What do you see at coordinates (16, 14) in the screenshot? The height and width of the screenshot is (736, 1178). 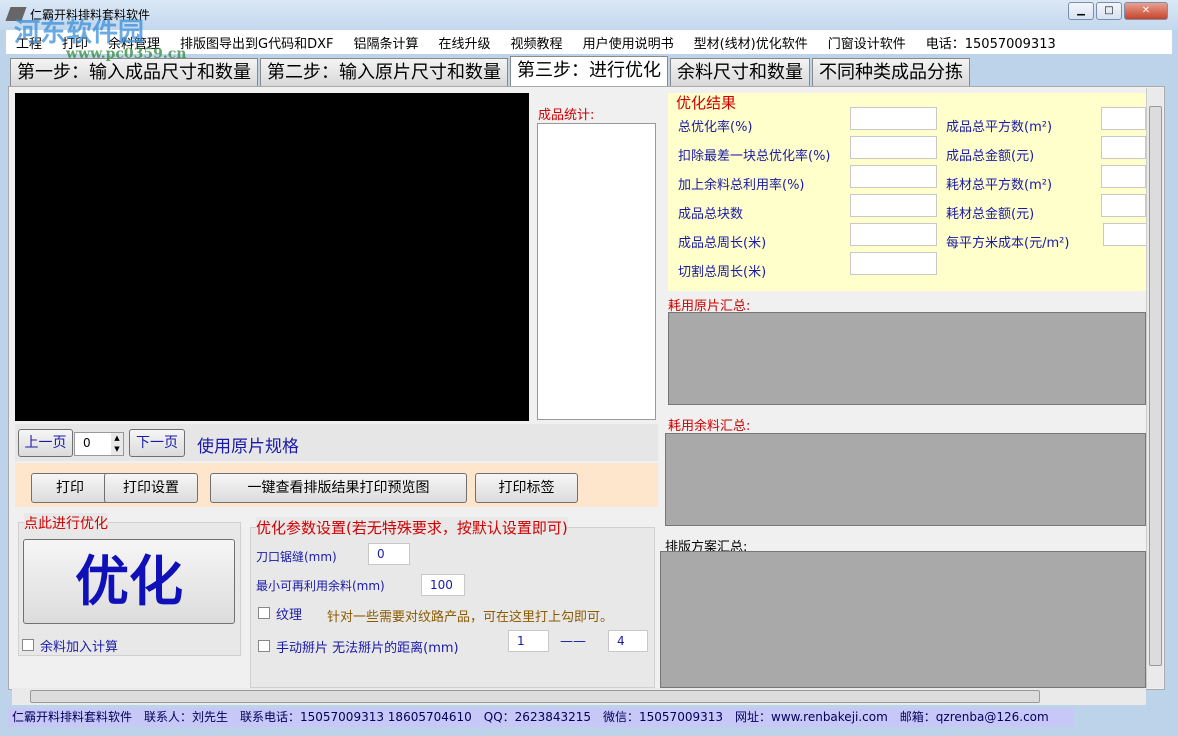 I see `app-icon` at bounding box center [16, 14].